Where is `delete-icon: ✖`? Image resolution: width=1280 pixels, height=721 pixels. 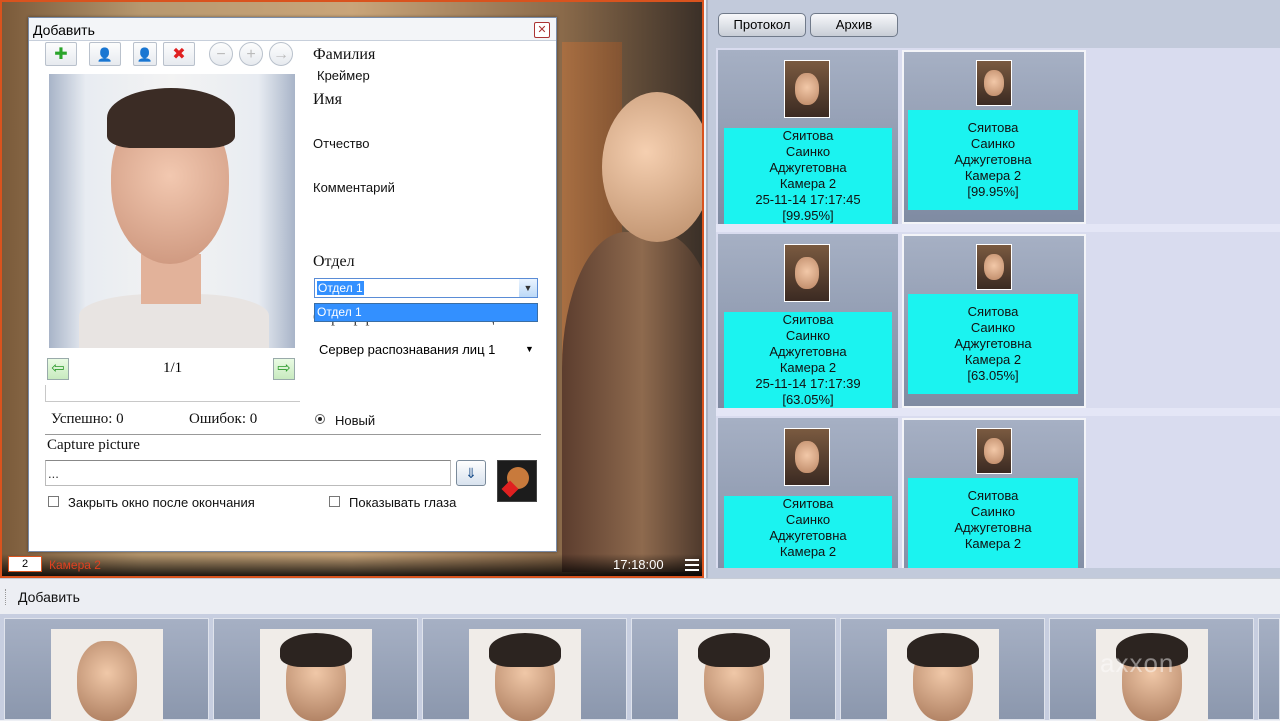
delete-icon: ✖ is located at coordinates (179, 54).